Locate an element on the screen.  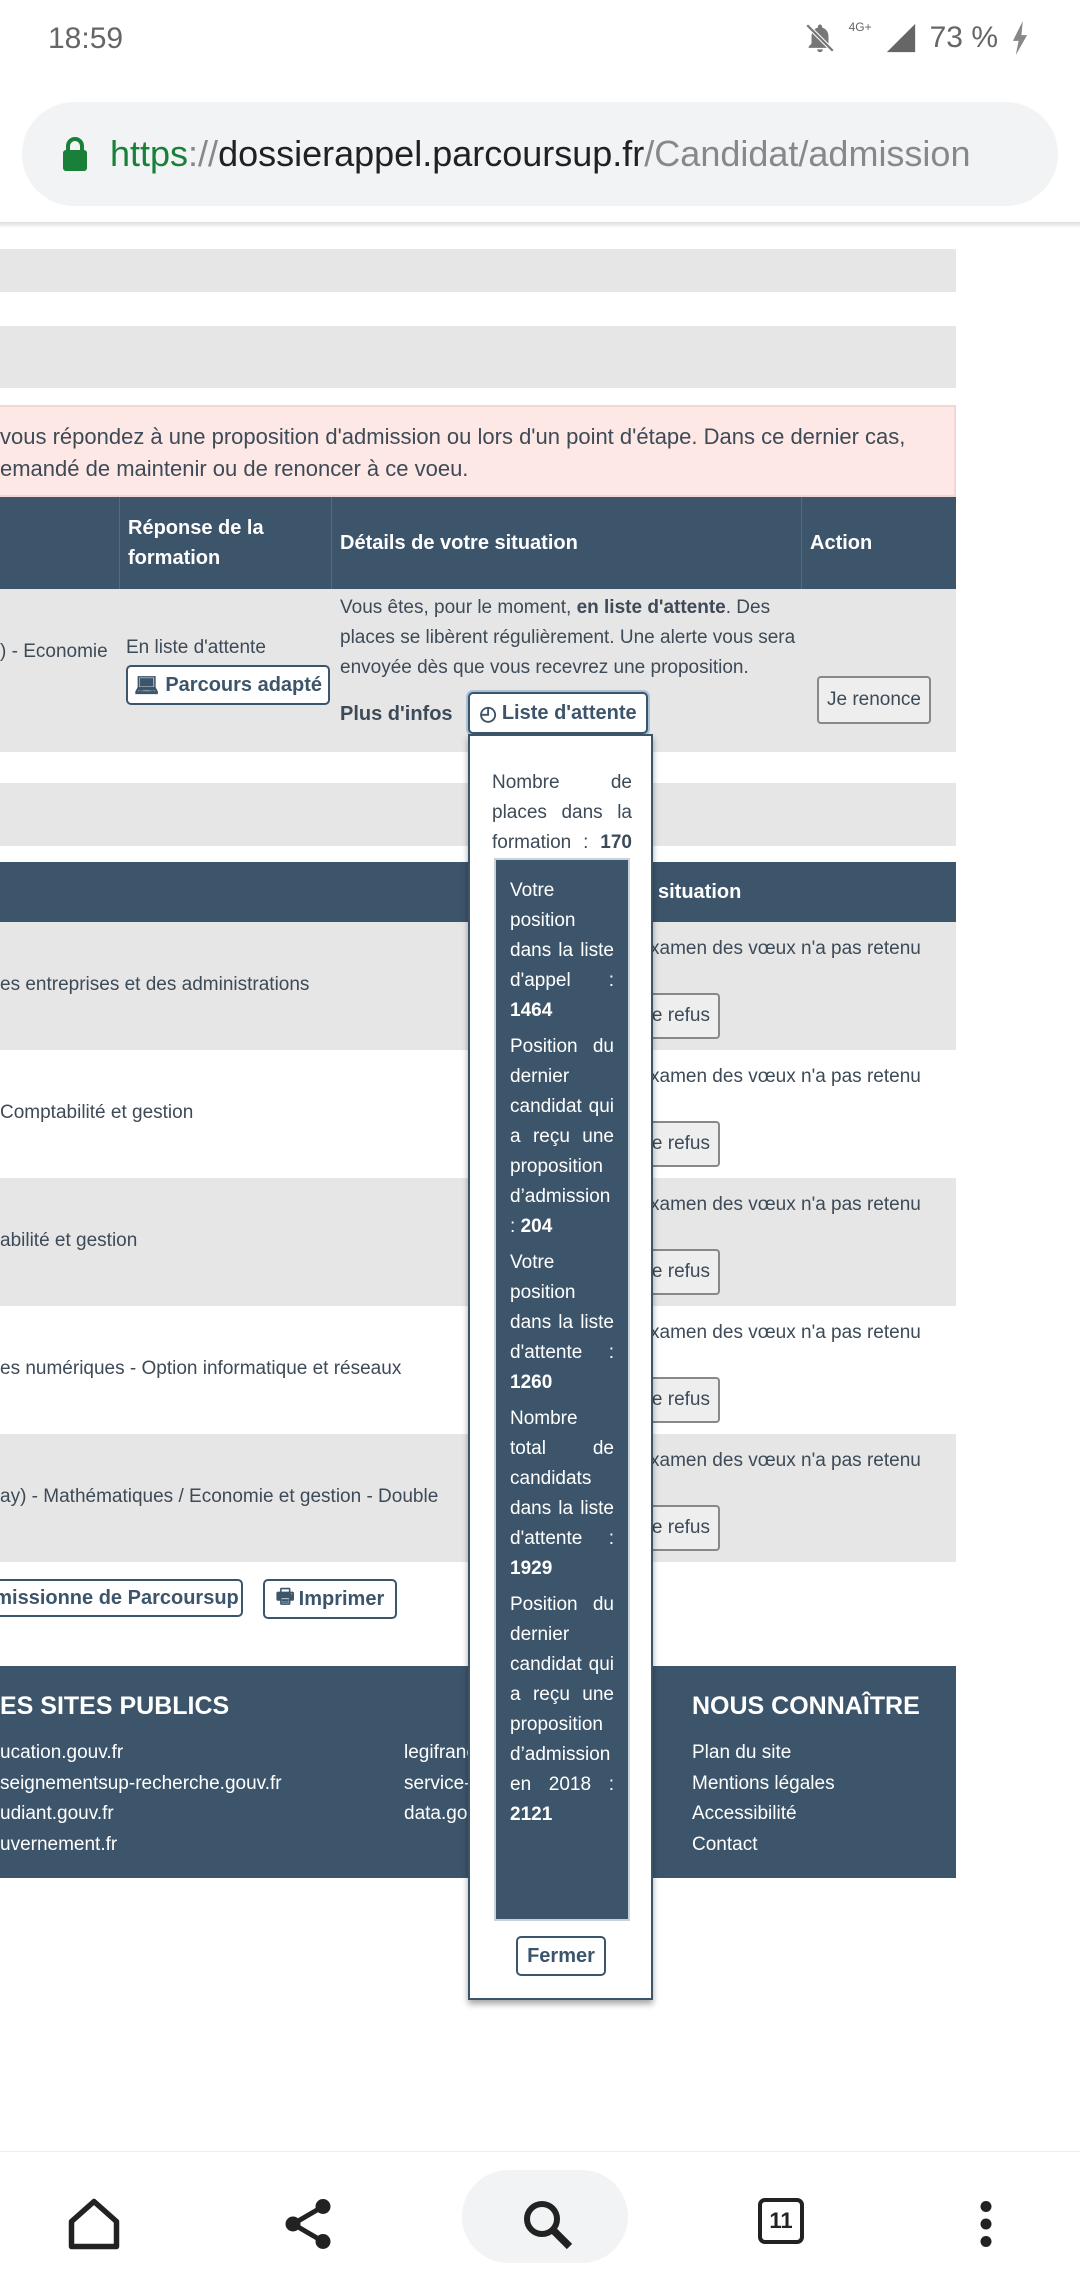
formation-name: ) - Economie is located at coordinates (54, 651).